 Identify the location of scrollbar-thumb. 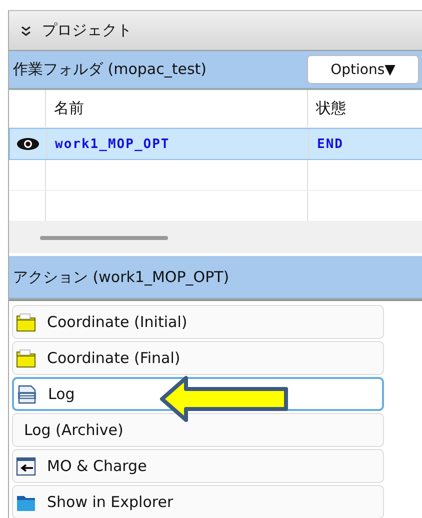
(104, 238).